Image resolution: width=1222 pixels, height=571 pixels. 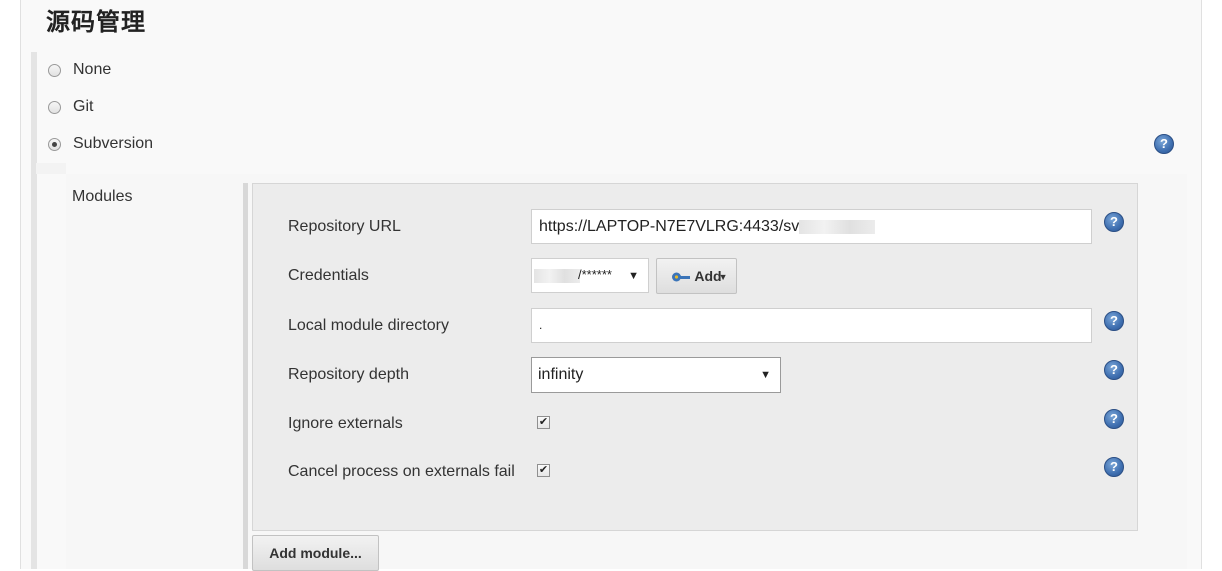 I want to click on repository-depth-select: infinity ▼, so click(x=656, y=375).